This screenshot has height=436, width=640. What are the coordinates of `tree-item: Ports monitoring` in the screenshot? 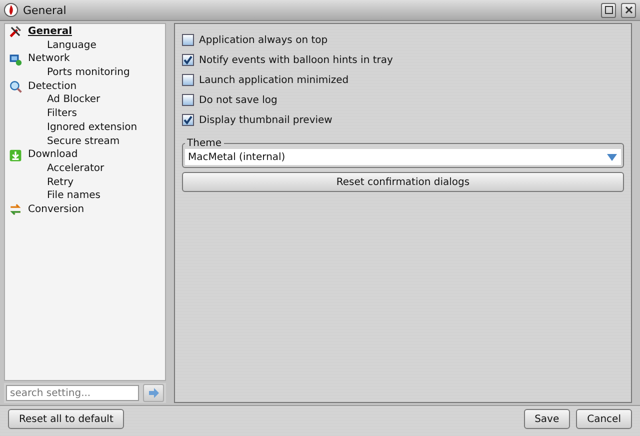 It's located at (88, 72).